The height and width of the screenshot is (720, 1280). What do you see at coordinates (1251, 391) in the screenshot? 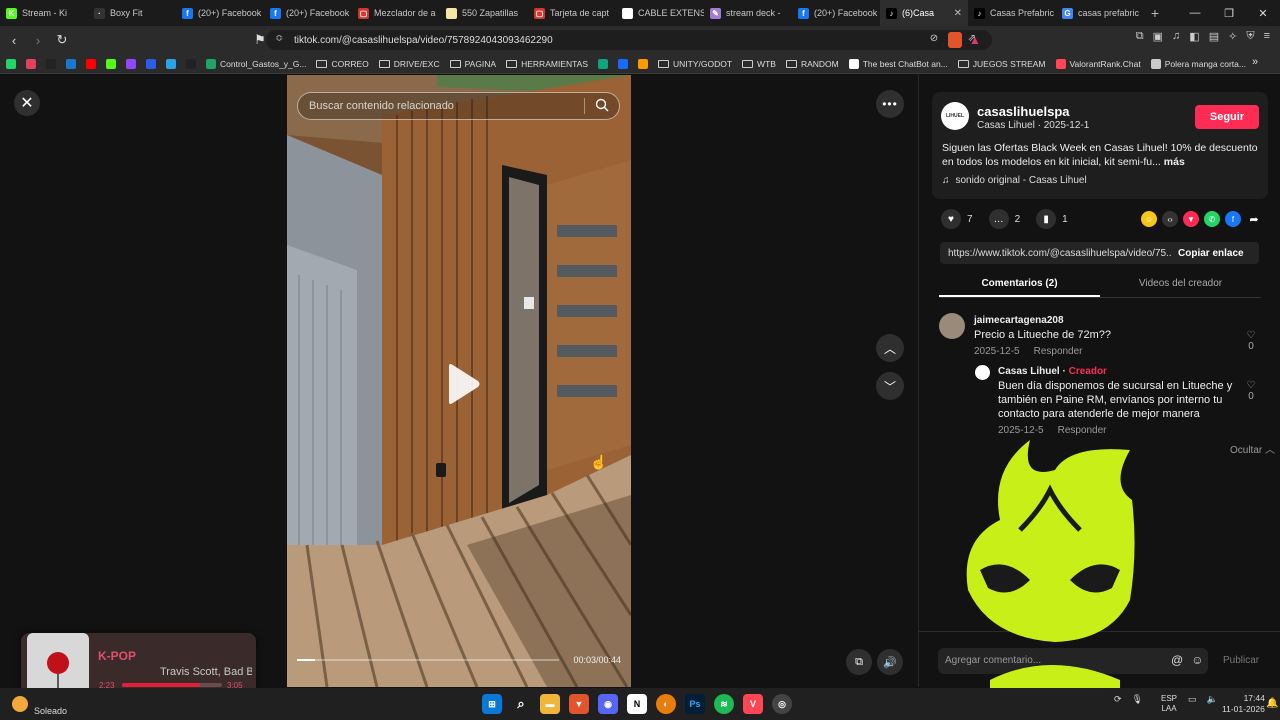
I see `reply-like: ♡ 0` at bounding box center [1251, 391].